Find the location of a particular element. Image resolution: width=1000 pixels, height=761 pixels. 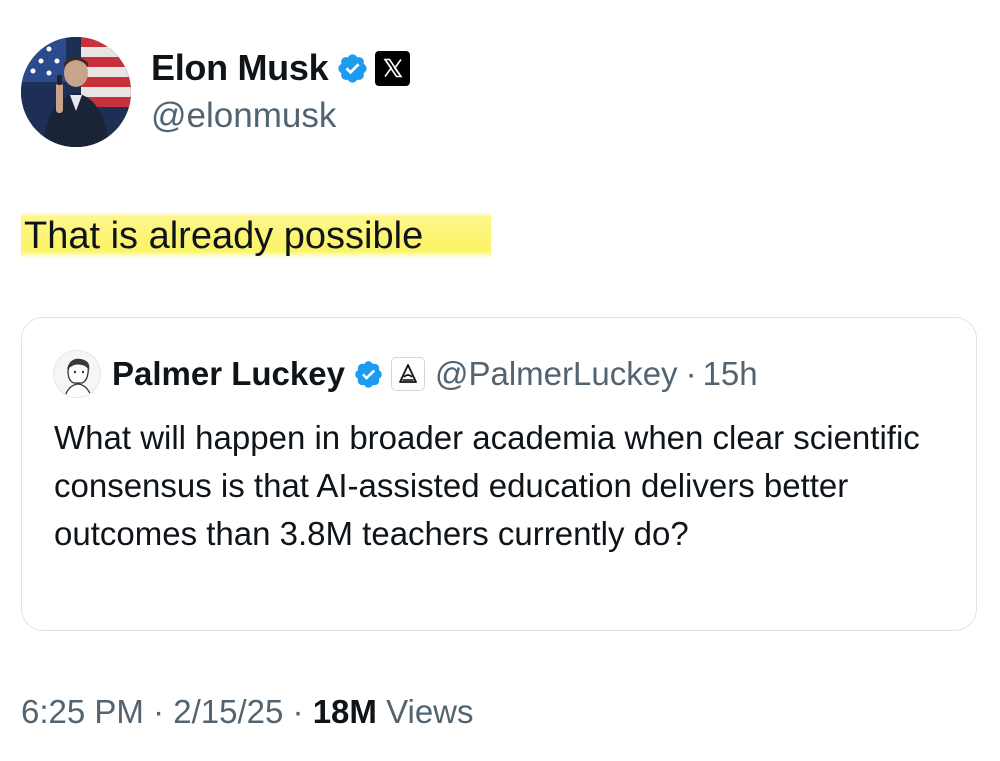

author-name-row: Elon Musk is located at coordinates (281, 68).